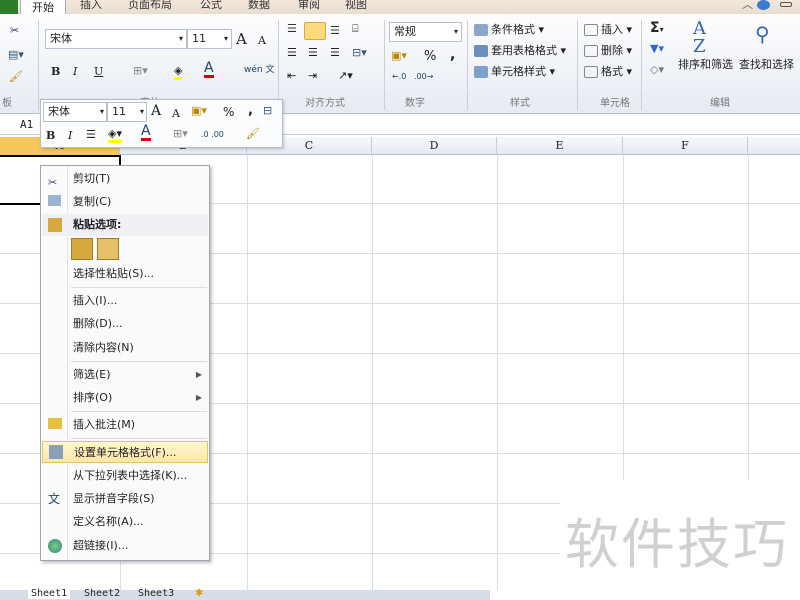  What do you see at coordinates (262, 40) in the screenshot?
I see `decrease-font-button: A` at bounding box center [262, 40].